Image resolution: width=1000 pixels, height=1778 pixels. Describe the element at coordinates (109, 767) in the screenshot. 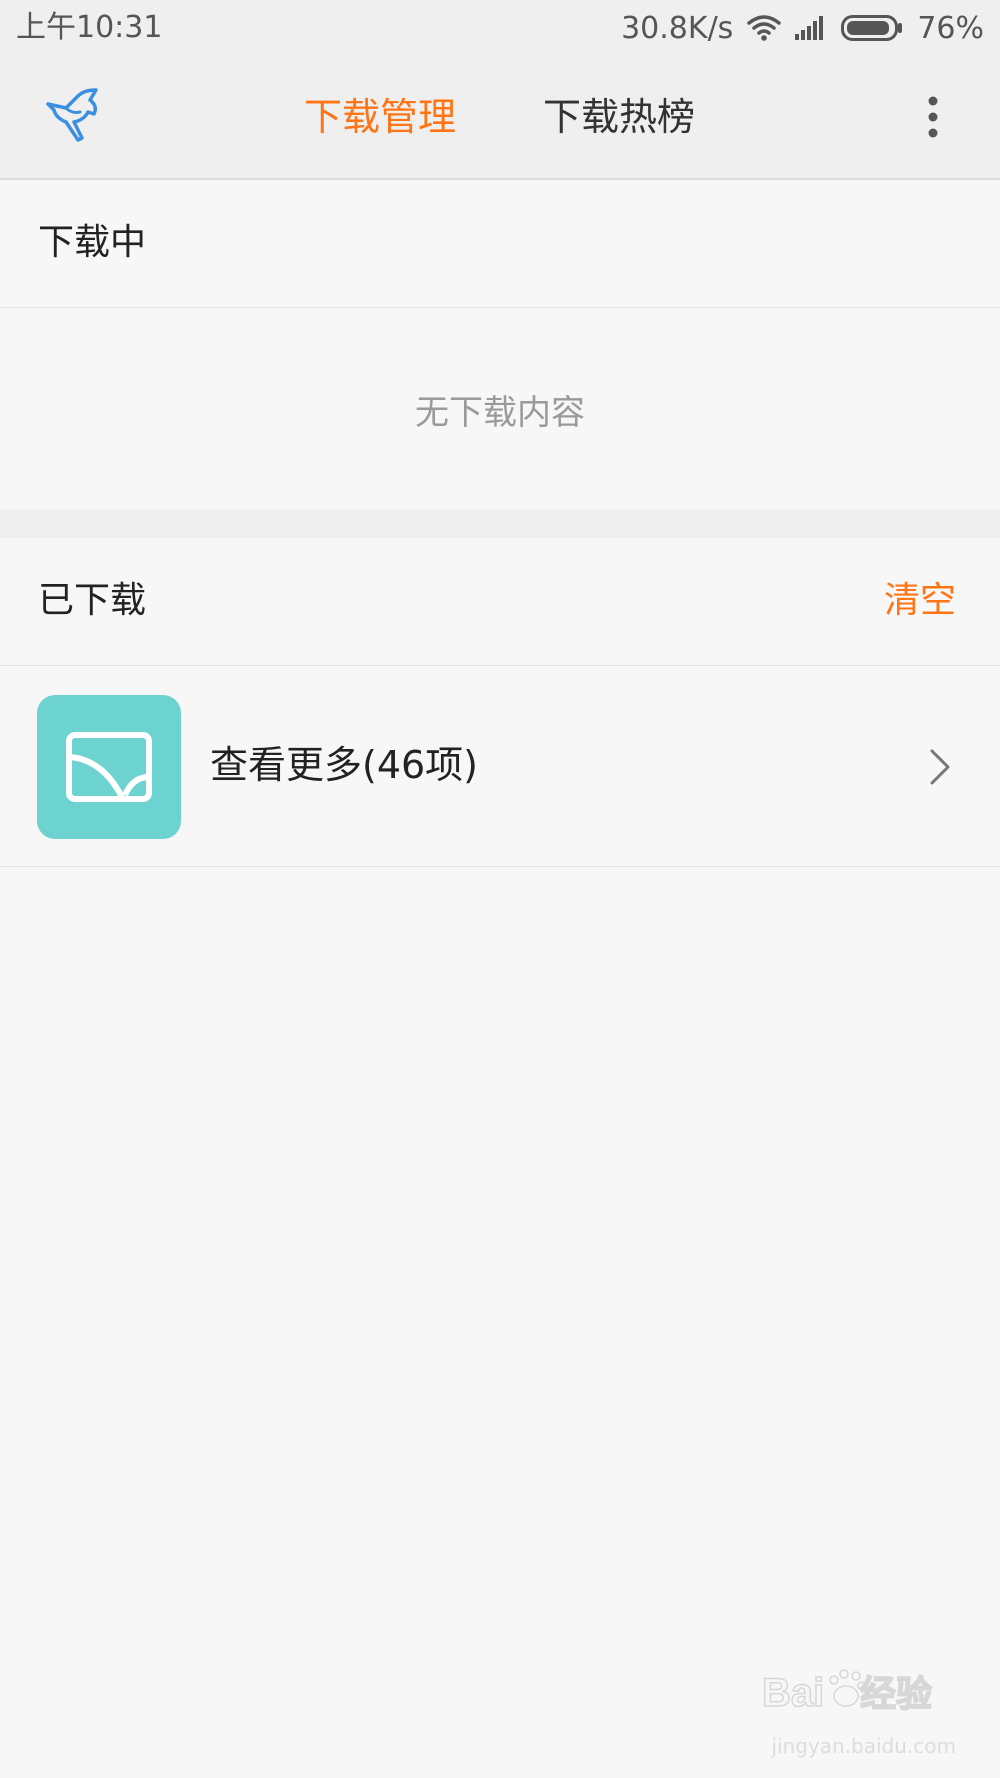

I see `image-gallery-icon` at that location.